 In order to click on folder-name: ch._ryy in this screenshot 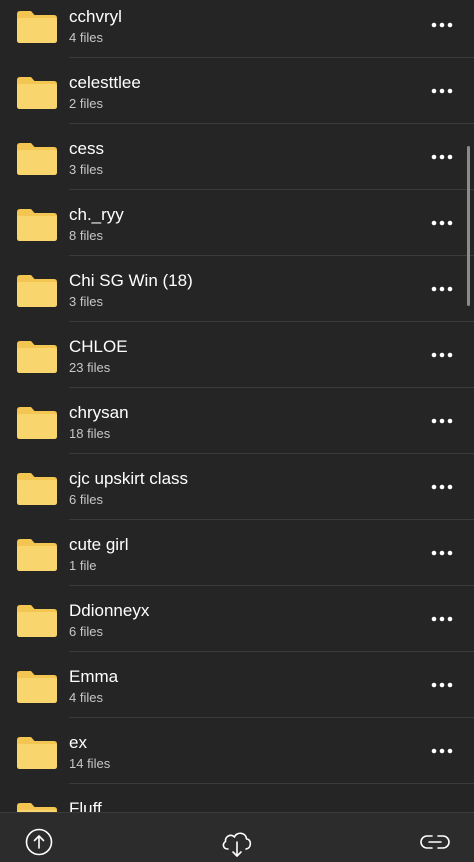, I will do `click(96, 214)`.